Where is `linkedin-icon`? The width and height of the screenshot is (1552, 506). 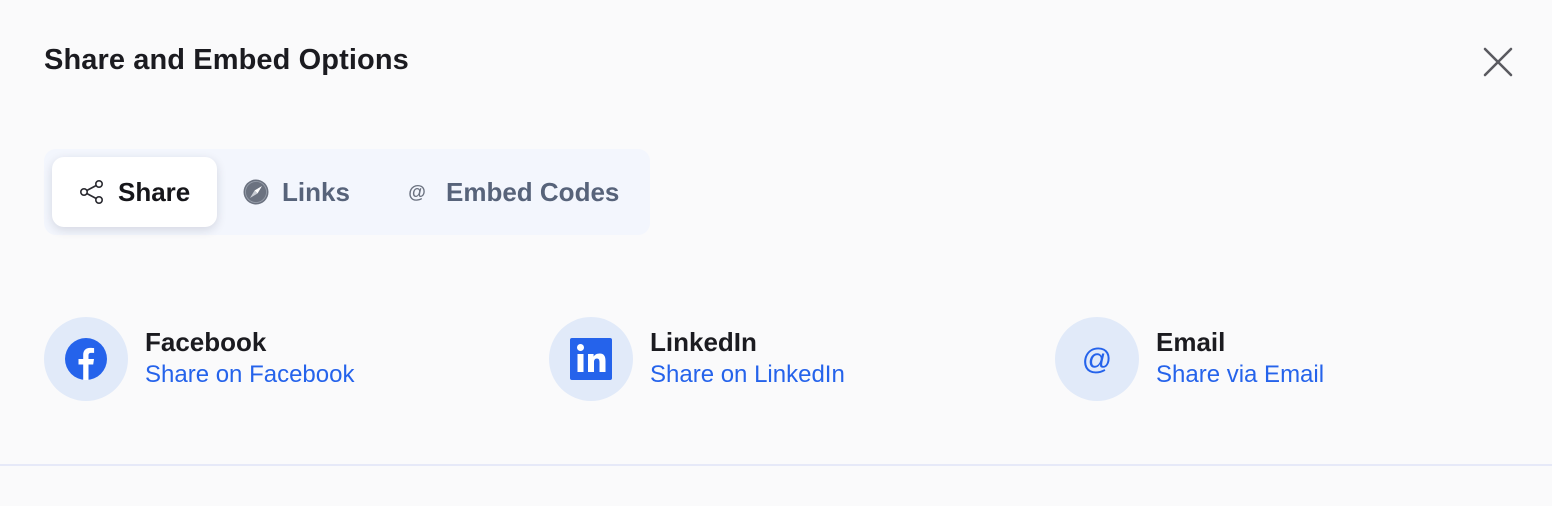 linkedin-icon is located at coordinates (591, 359).